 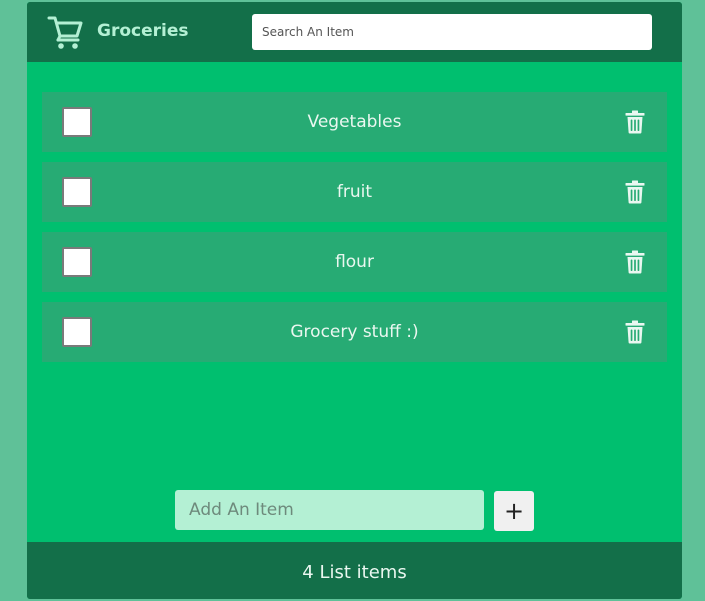 What do you see at coordinates (452, 32) in the screenshot?
I see `search-input` at bounding box center [452, 32].